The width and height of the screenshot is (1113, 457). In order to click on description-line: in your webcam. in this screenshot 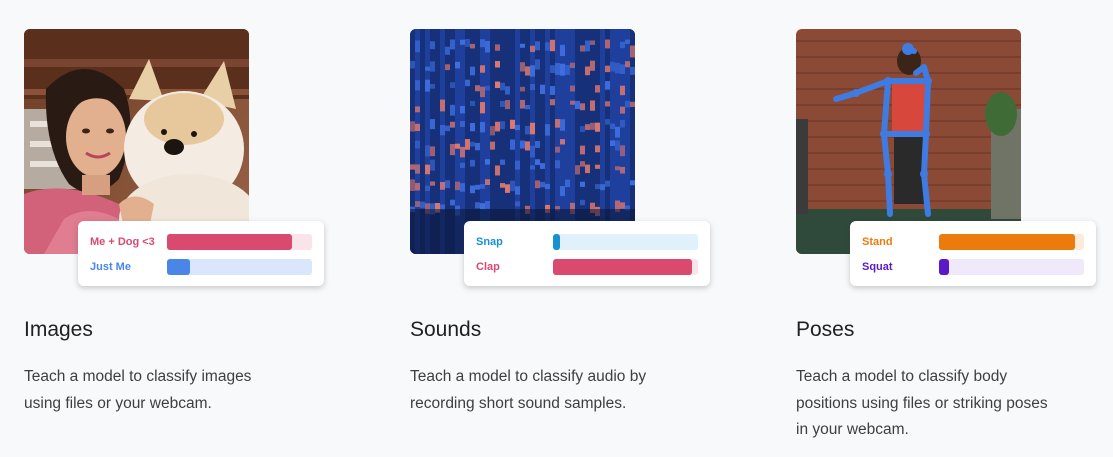, I will do `click(852, 429)`.